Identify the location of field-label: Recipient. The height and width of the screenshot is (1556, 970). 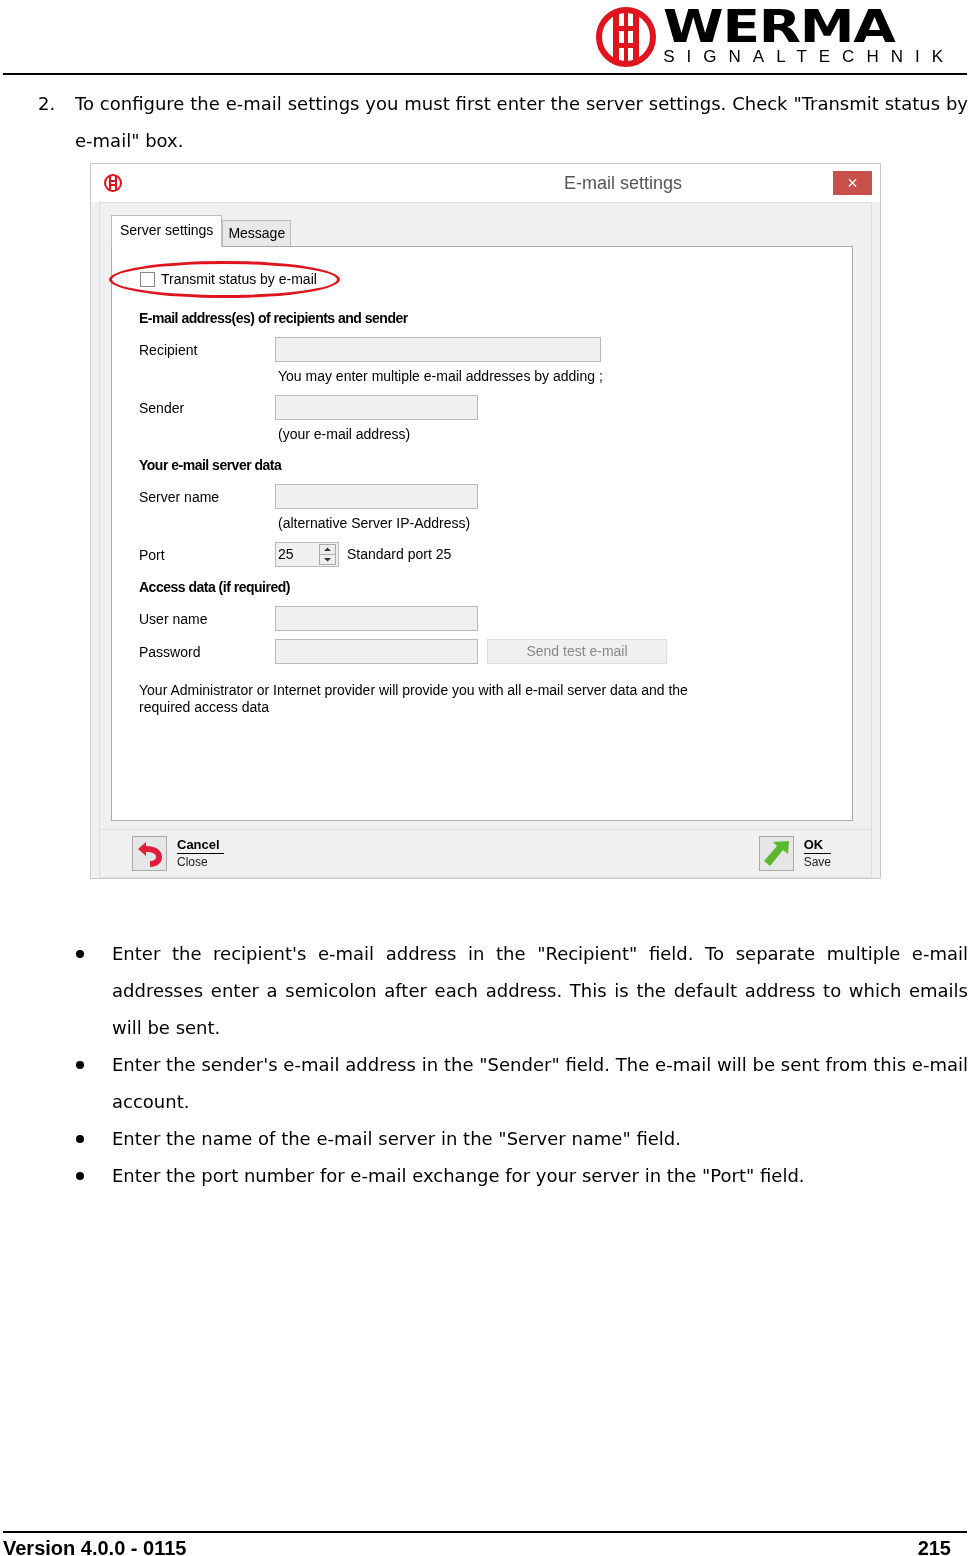
(169, 350).